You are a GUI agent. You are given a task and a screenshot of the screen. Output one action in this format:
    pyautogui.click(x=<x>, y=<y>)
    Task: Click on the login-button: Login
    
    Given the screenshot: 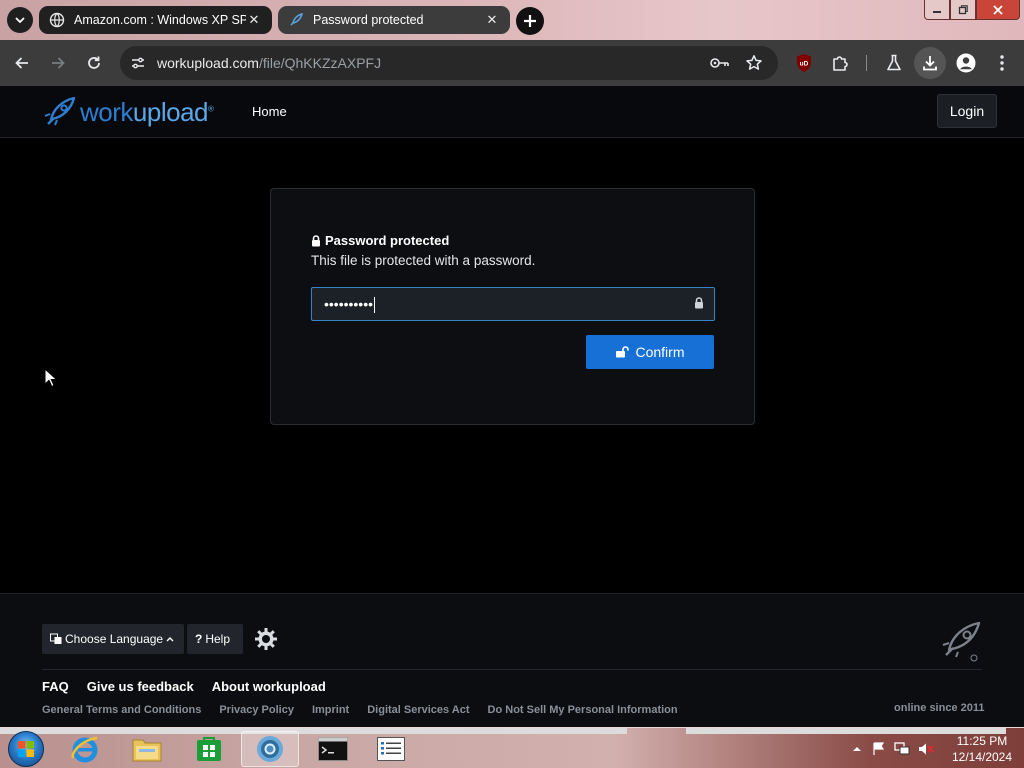 What is the action you would take?
    pyautogui.click(x=967, y=111)
    